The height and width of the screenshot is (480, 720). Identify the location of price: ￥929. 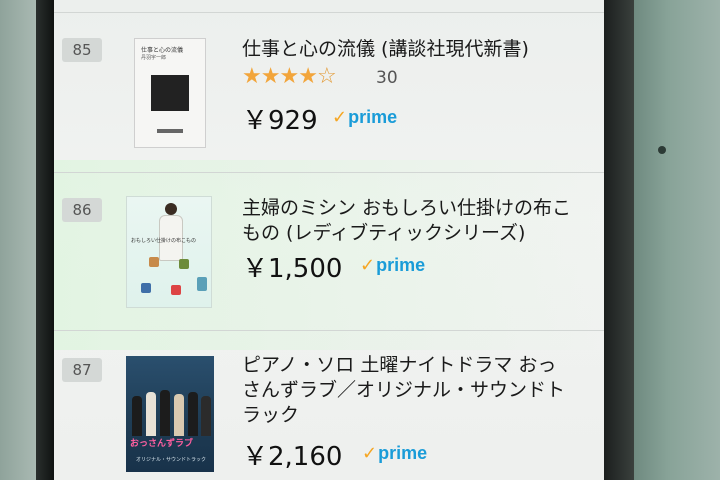
(280, 121).